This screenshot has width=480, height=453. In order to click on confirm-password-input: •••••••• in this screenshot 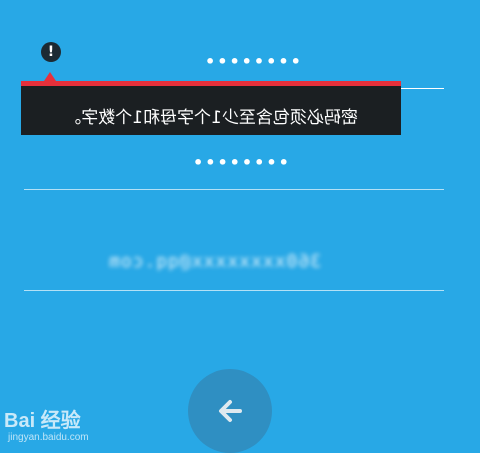, I will do `click(242, 162)`.